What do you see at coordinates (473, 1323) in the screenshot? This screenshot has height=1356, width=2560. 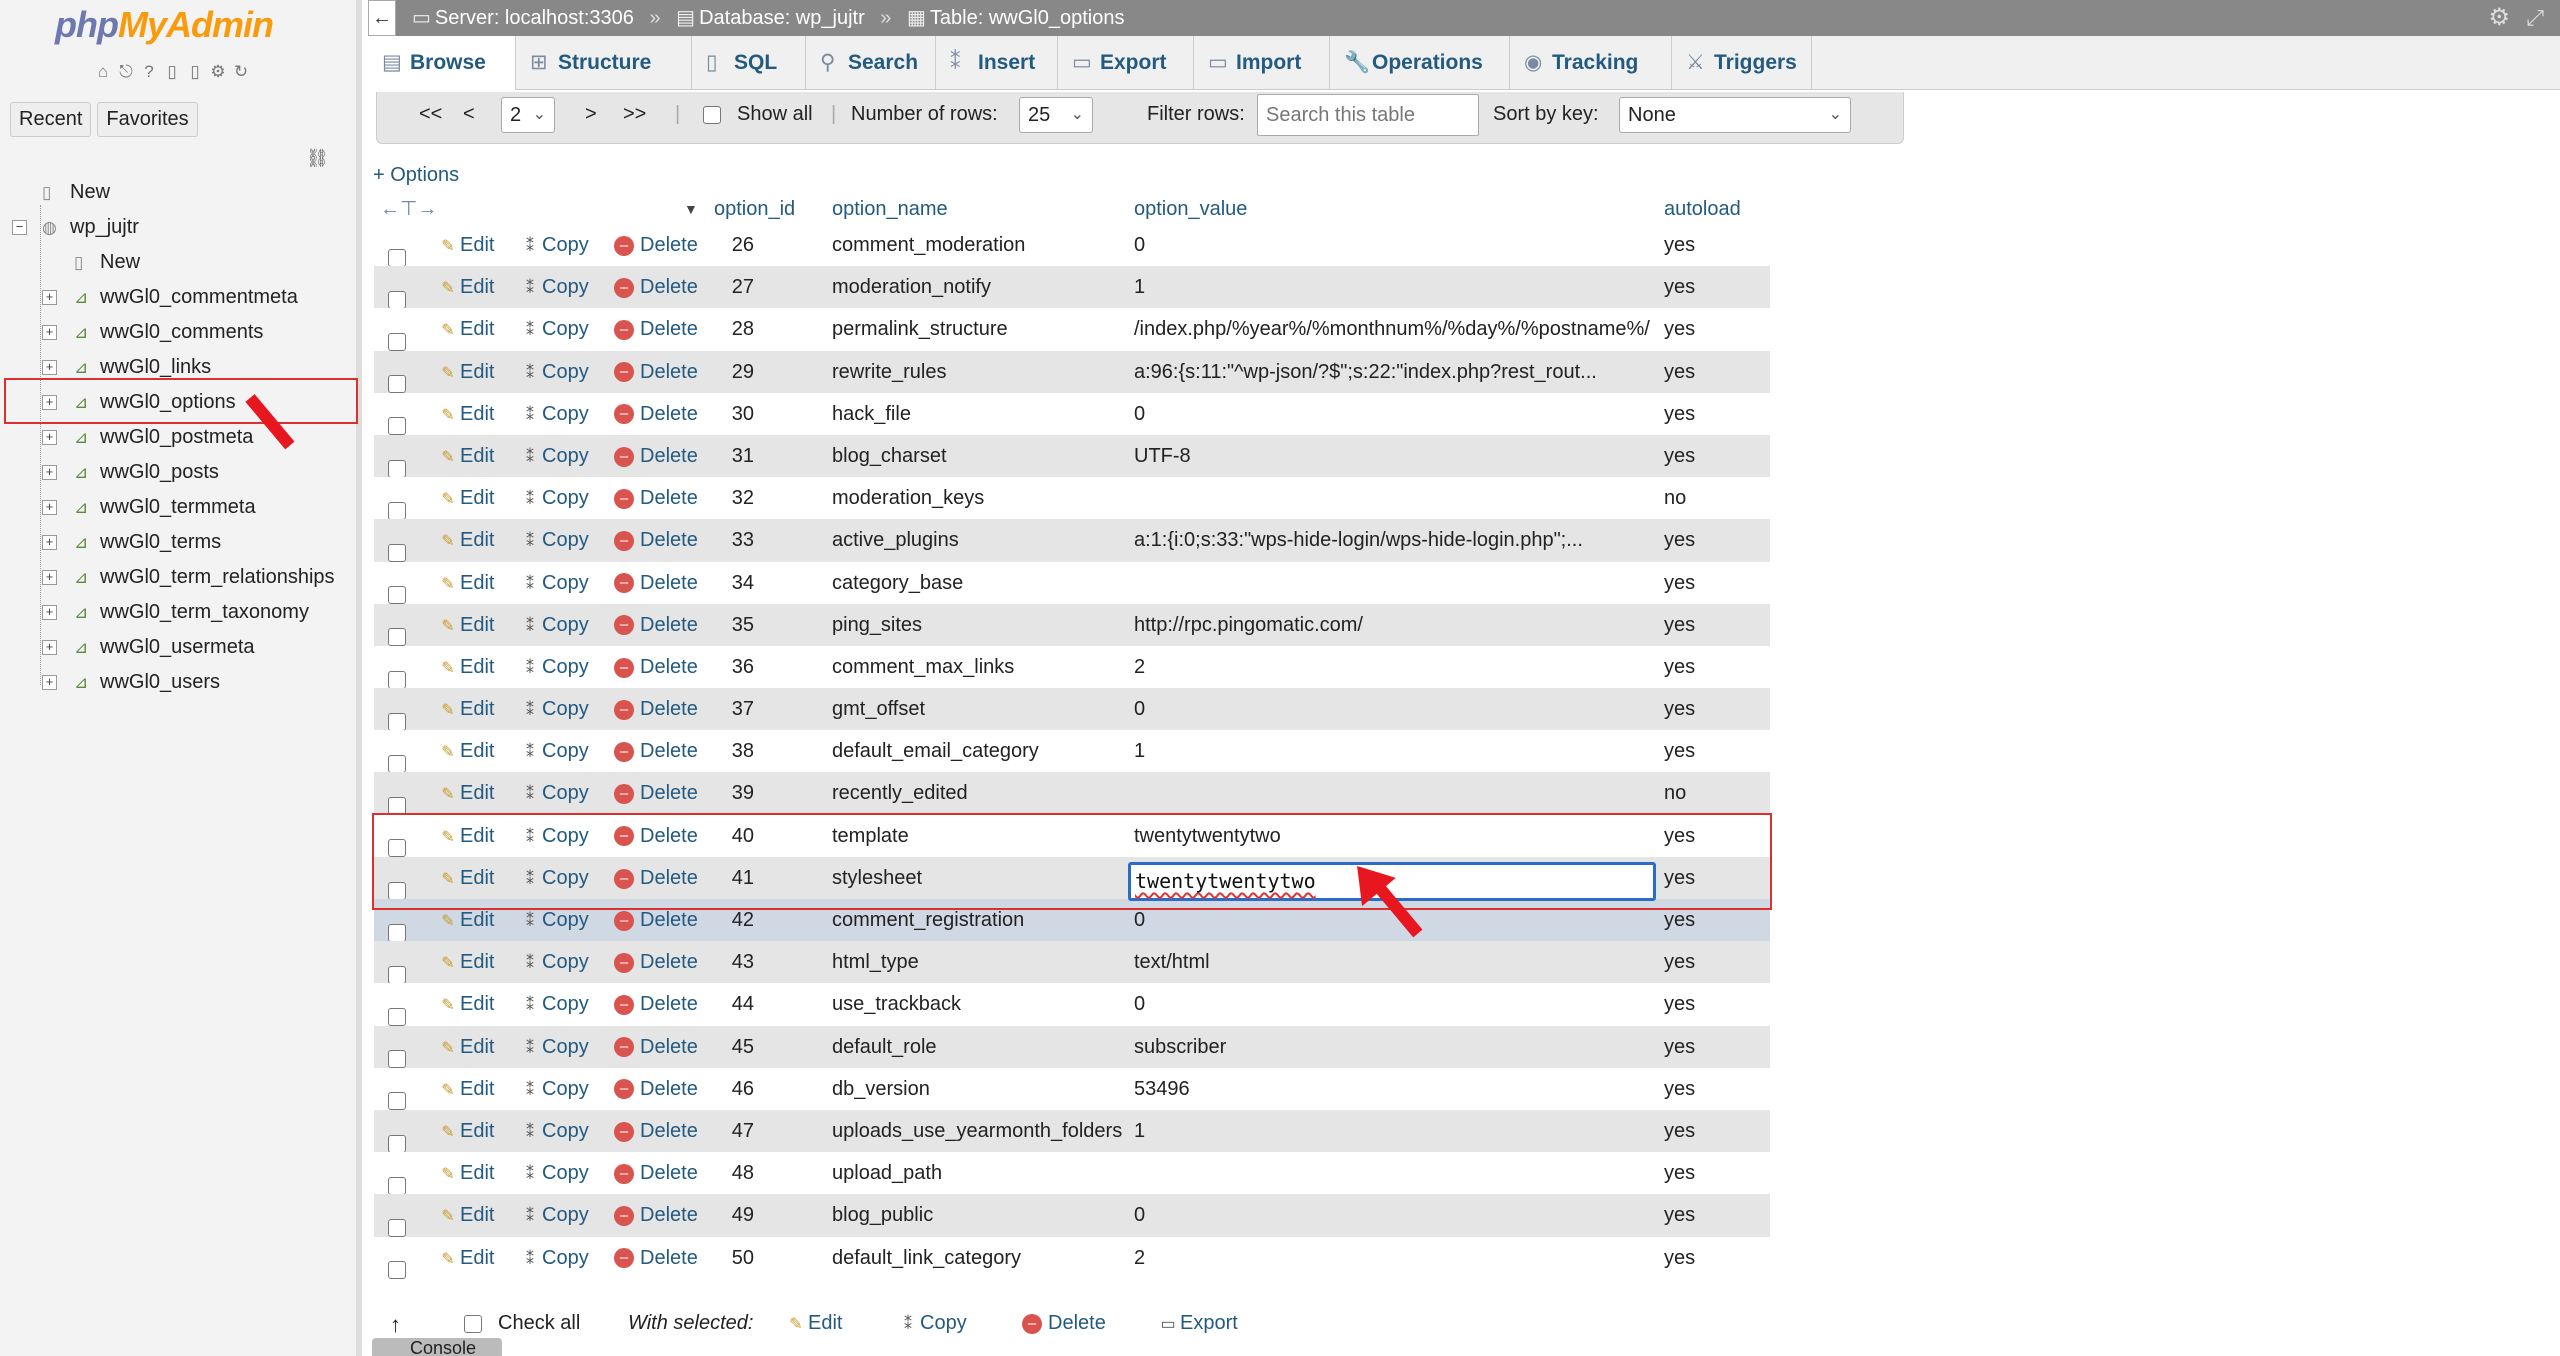 I see `check-all-checkbox` at bounding box center [473, 1323].